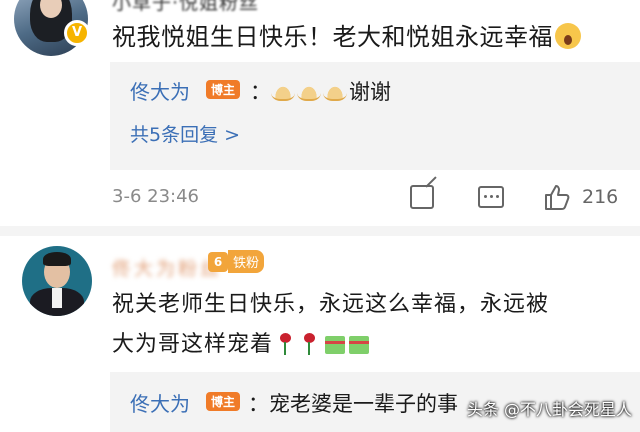 Image resolution: width=640 pixels, height=432 pixels. Describe the element at coordinates (557, 197) in the screenshot. I see `like-icon` at that location.